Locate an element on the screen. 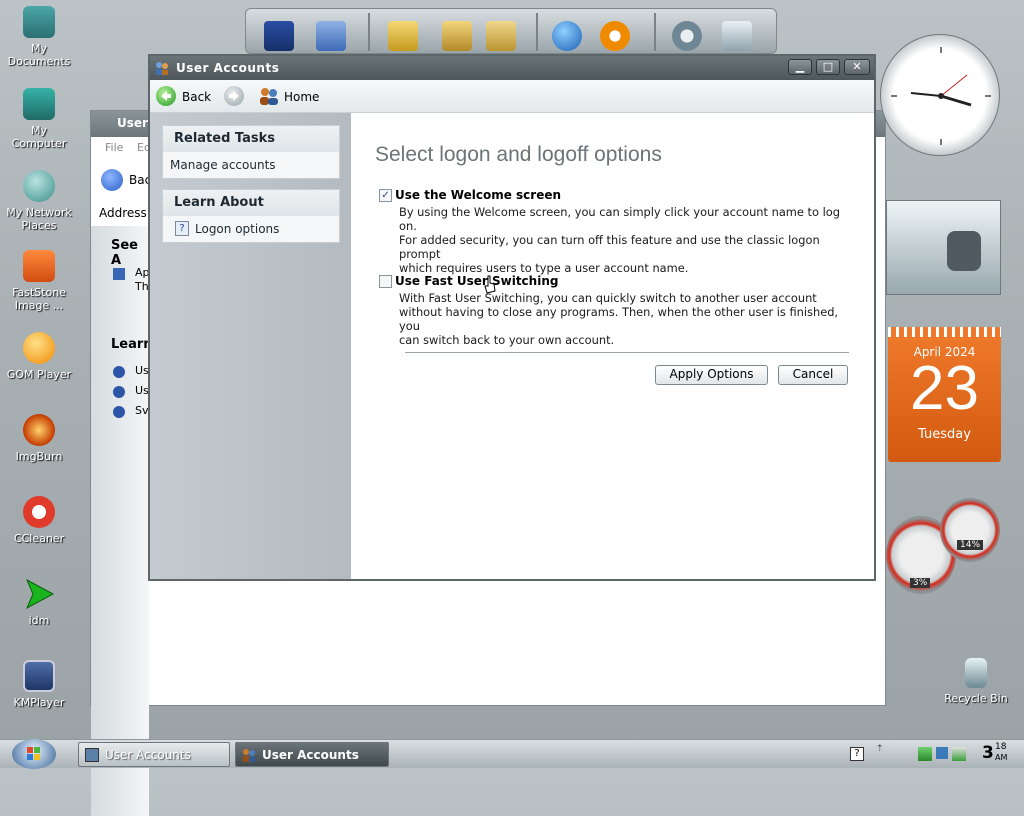 The width and height of the screenshot is (1024, 816). users-home-icon is located at coordinates (269, 96).